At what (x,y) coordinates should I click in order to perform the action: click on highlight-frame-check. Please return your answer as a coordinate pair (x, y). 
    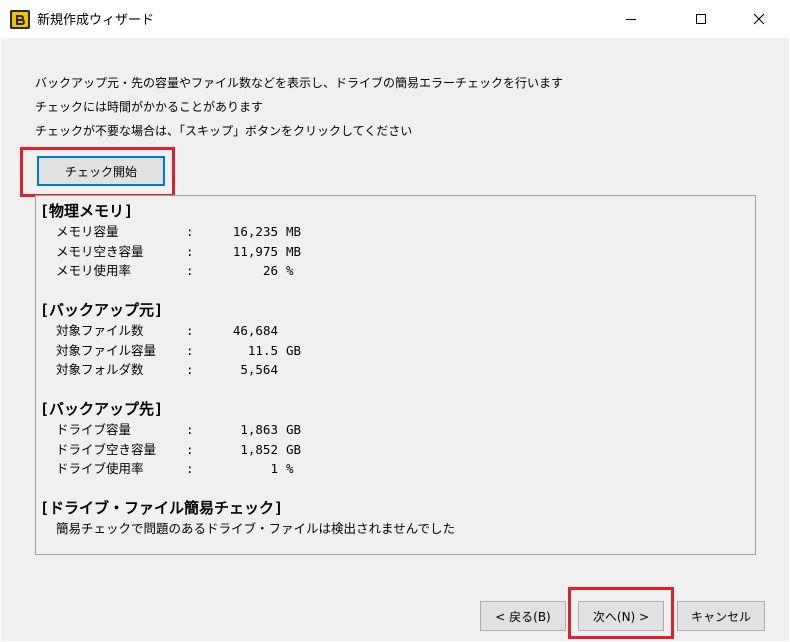
    Looking at the image, I should click on (97, 172).